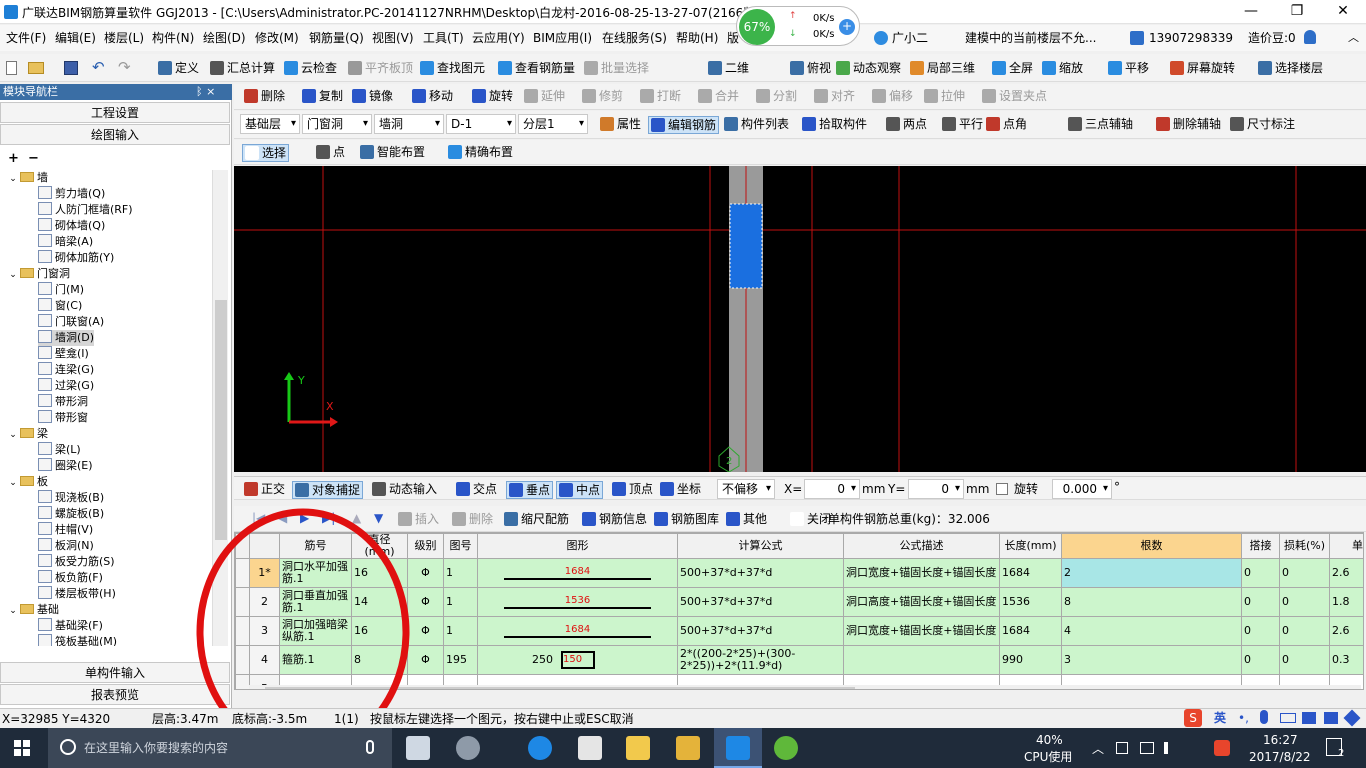 Image resolution: width=1366 pixels, height=768 pixels. Describe the element at coordinates (315, 631) in the screenshot. I see `cell-name: 洞口加强暗梁纵筋.1` at that location.